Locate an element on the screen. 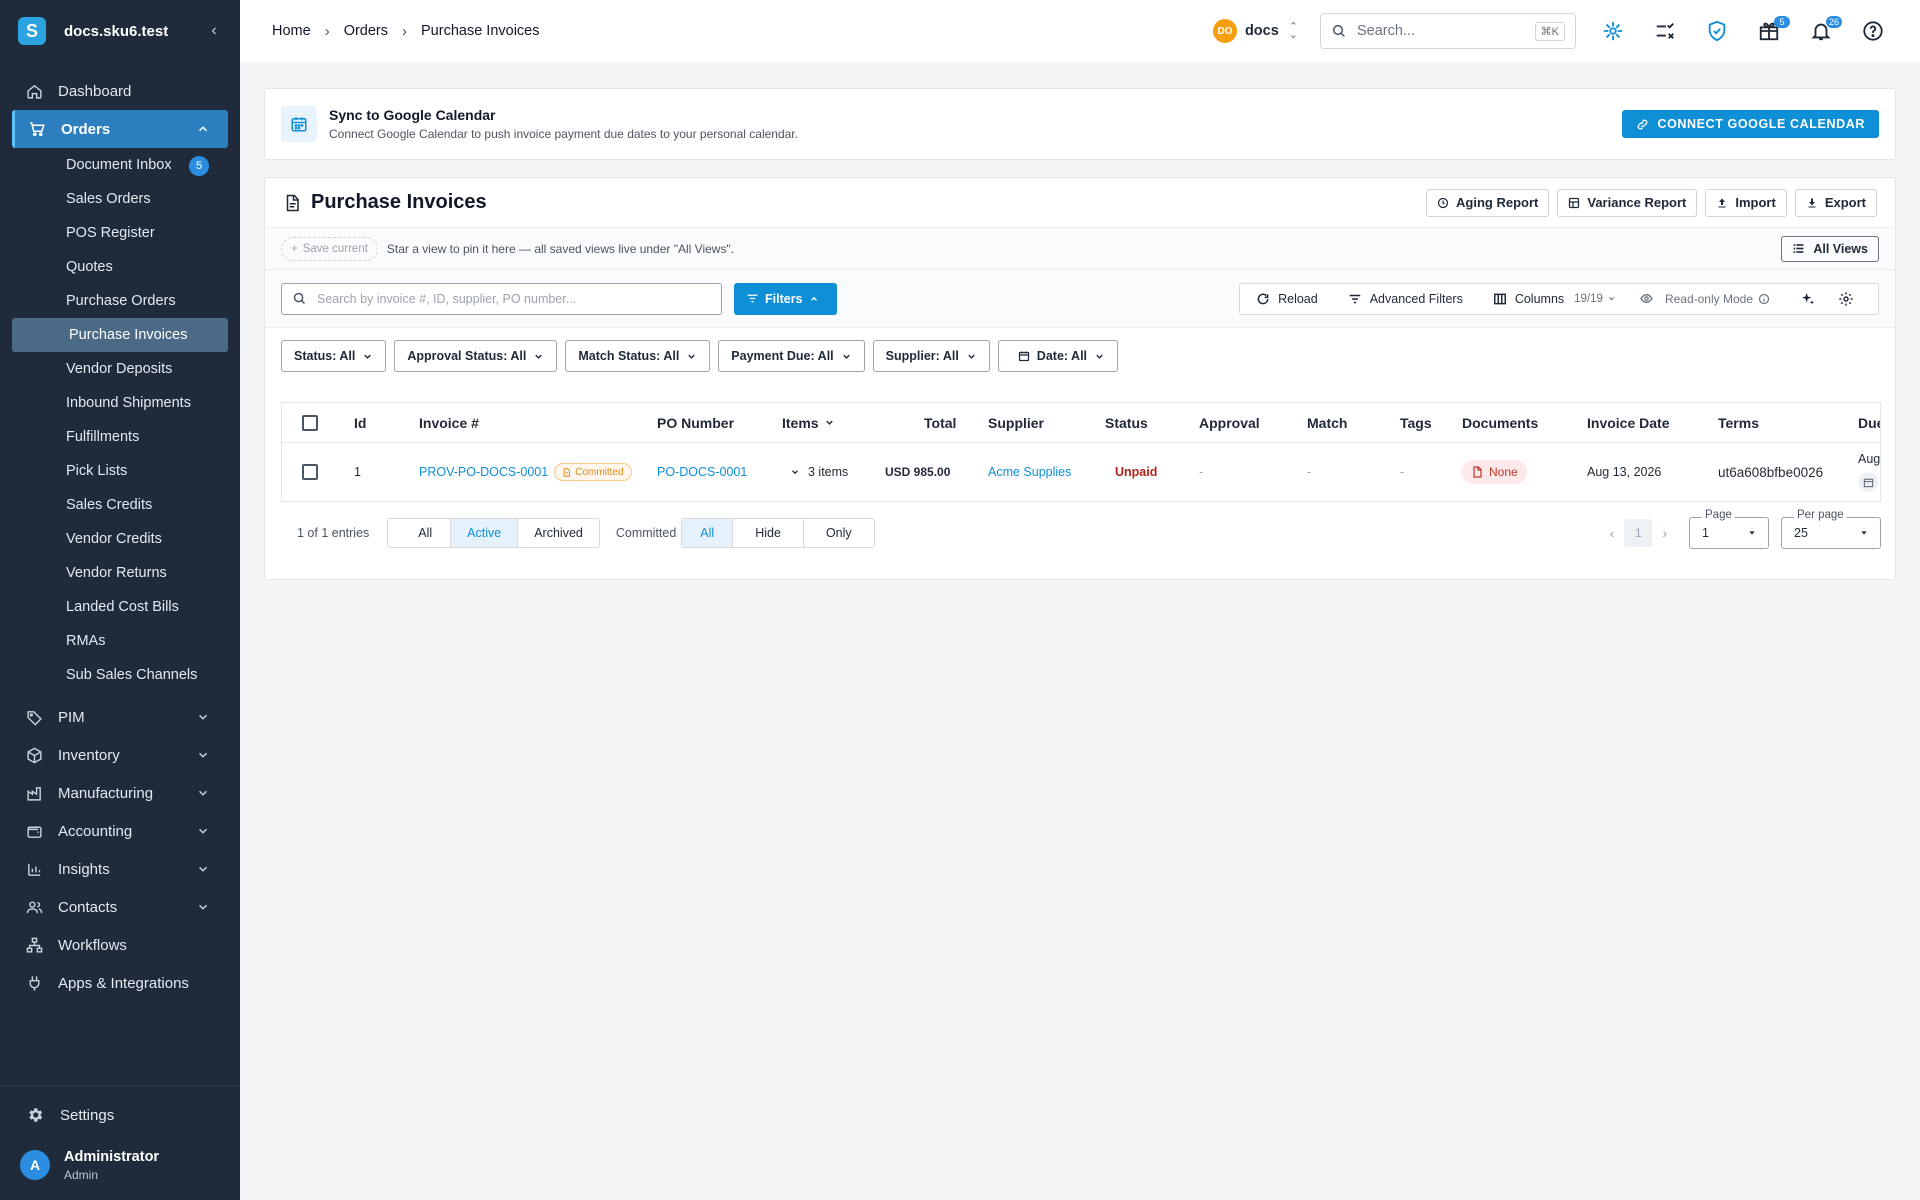 The width and height of the screenshot is (1920, 1200). sidebar-subitem-vendor-returns: Vendor Returns is located at coordinates (120, 573).